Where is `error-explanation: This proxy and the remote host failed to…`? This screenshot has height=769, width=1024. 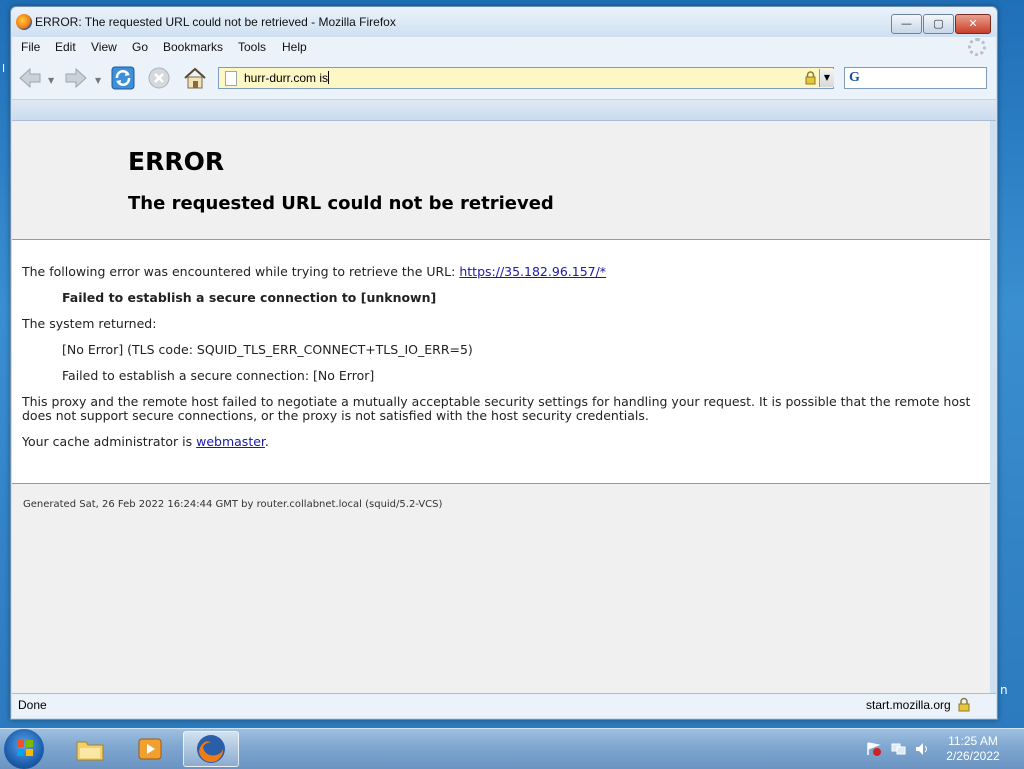
error-explanation: This proxy and the remote host failed to… is located at coordinates (496, 408).